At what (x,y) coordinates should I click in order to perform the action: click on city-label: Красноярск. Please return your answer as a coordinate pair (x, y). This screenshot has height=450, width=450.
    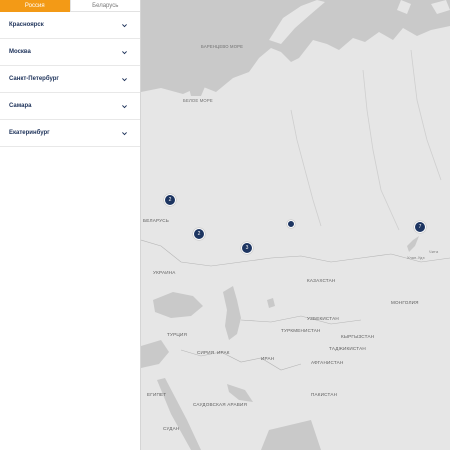
    Looking at the image, I should click on (26, 25).